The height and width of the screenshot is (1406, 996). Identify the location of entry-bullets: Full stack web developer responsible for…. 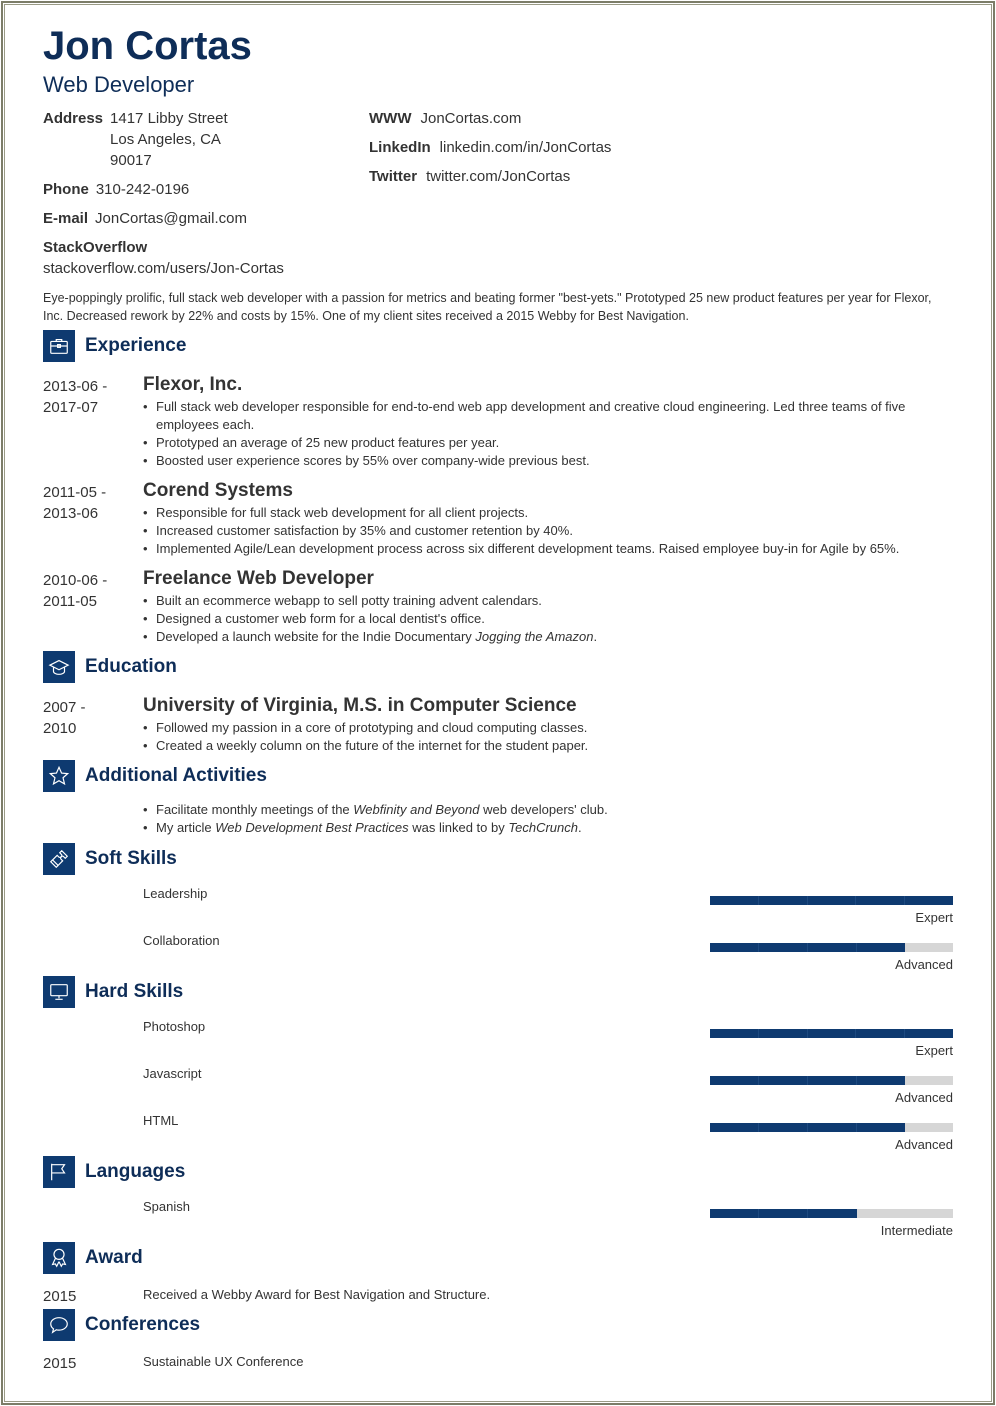
(548, 434).